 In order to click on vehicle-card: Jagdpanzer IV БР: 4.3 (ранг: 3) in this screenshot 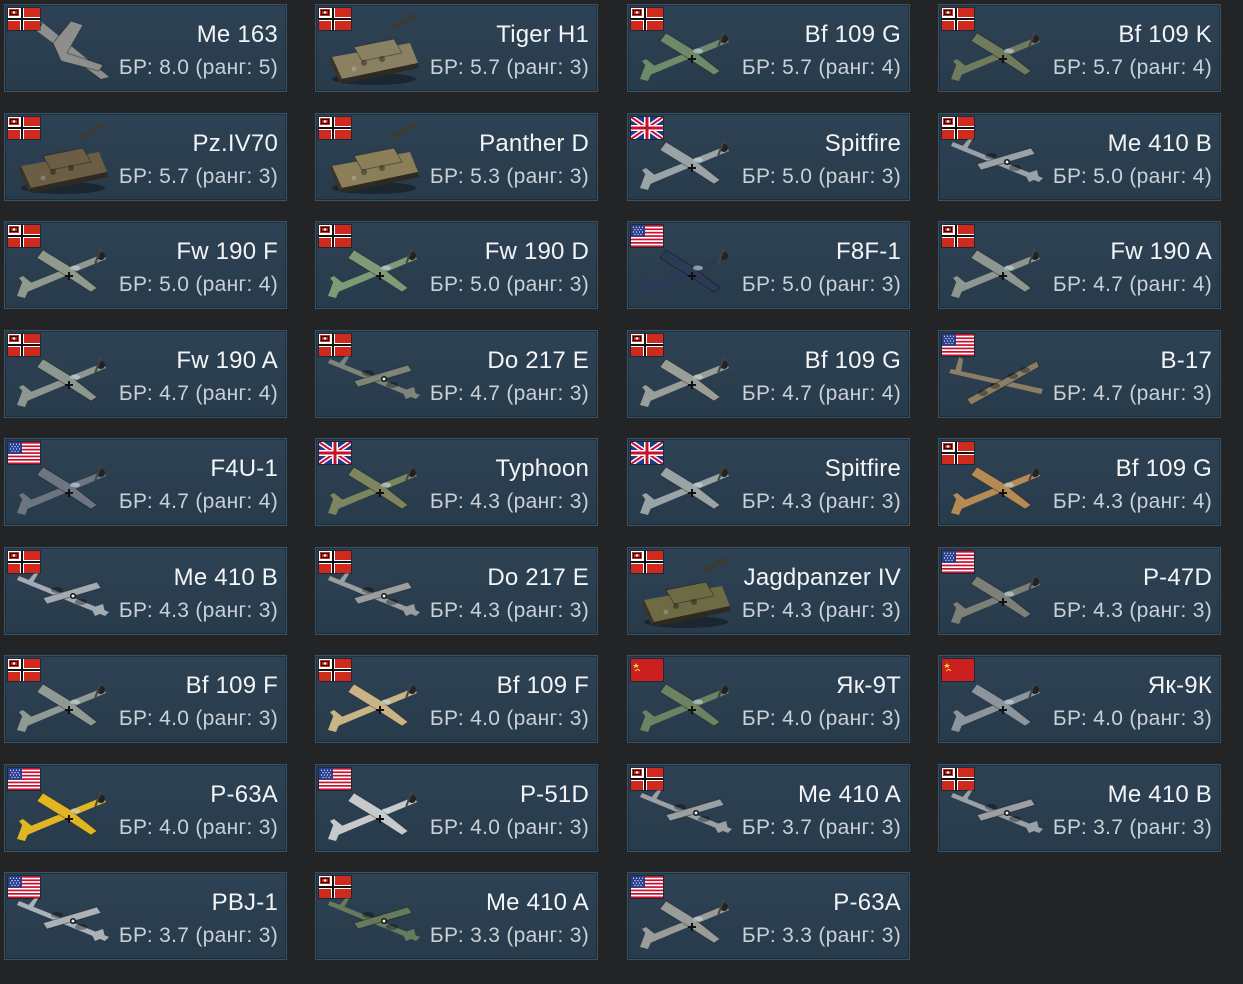, I will do `click(768, 591)`.